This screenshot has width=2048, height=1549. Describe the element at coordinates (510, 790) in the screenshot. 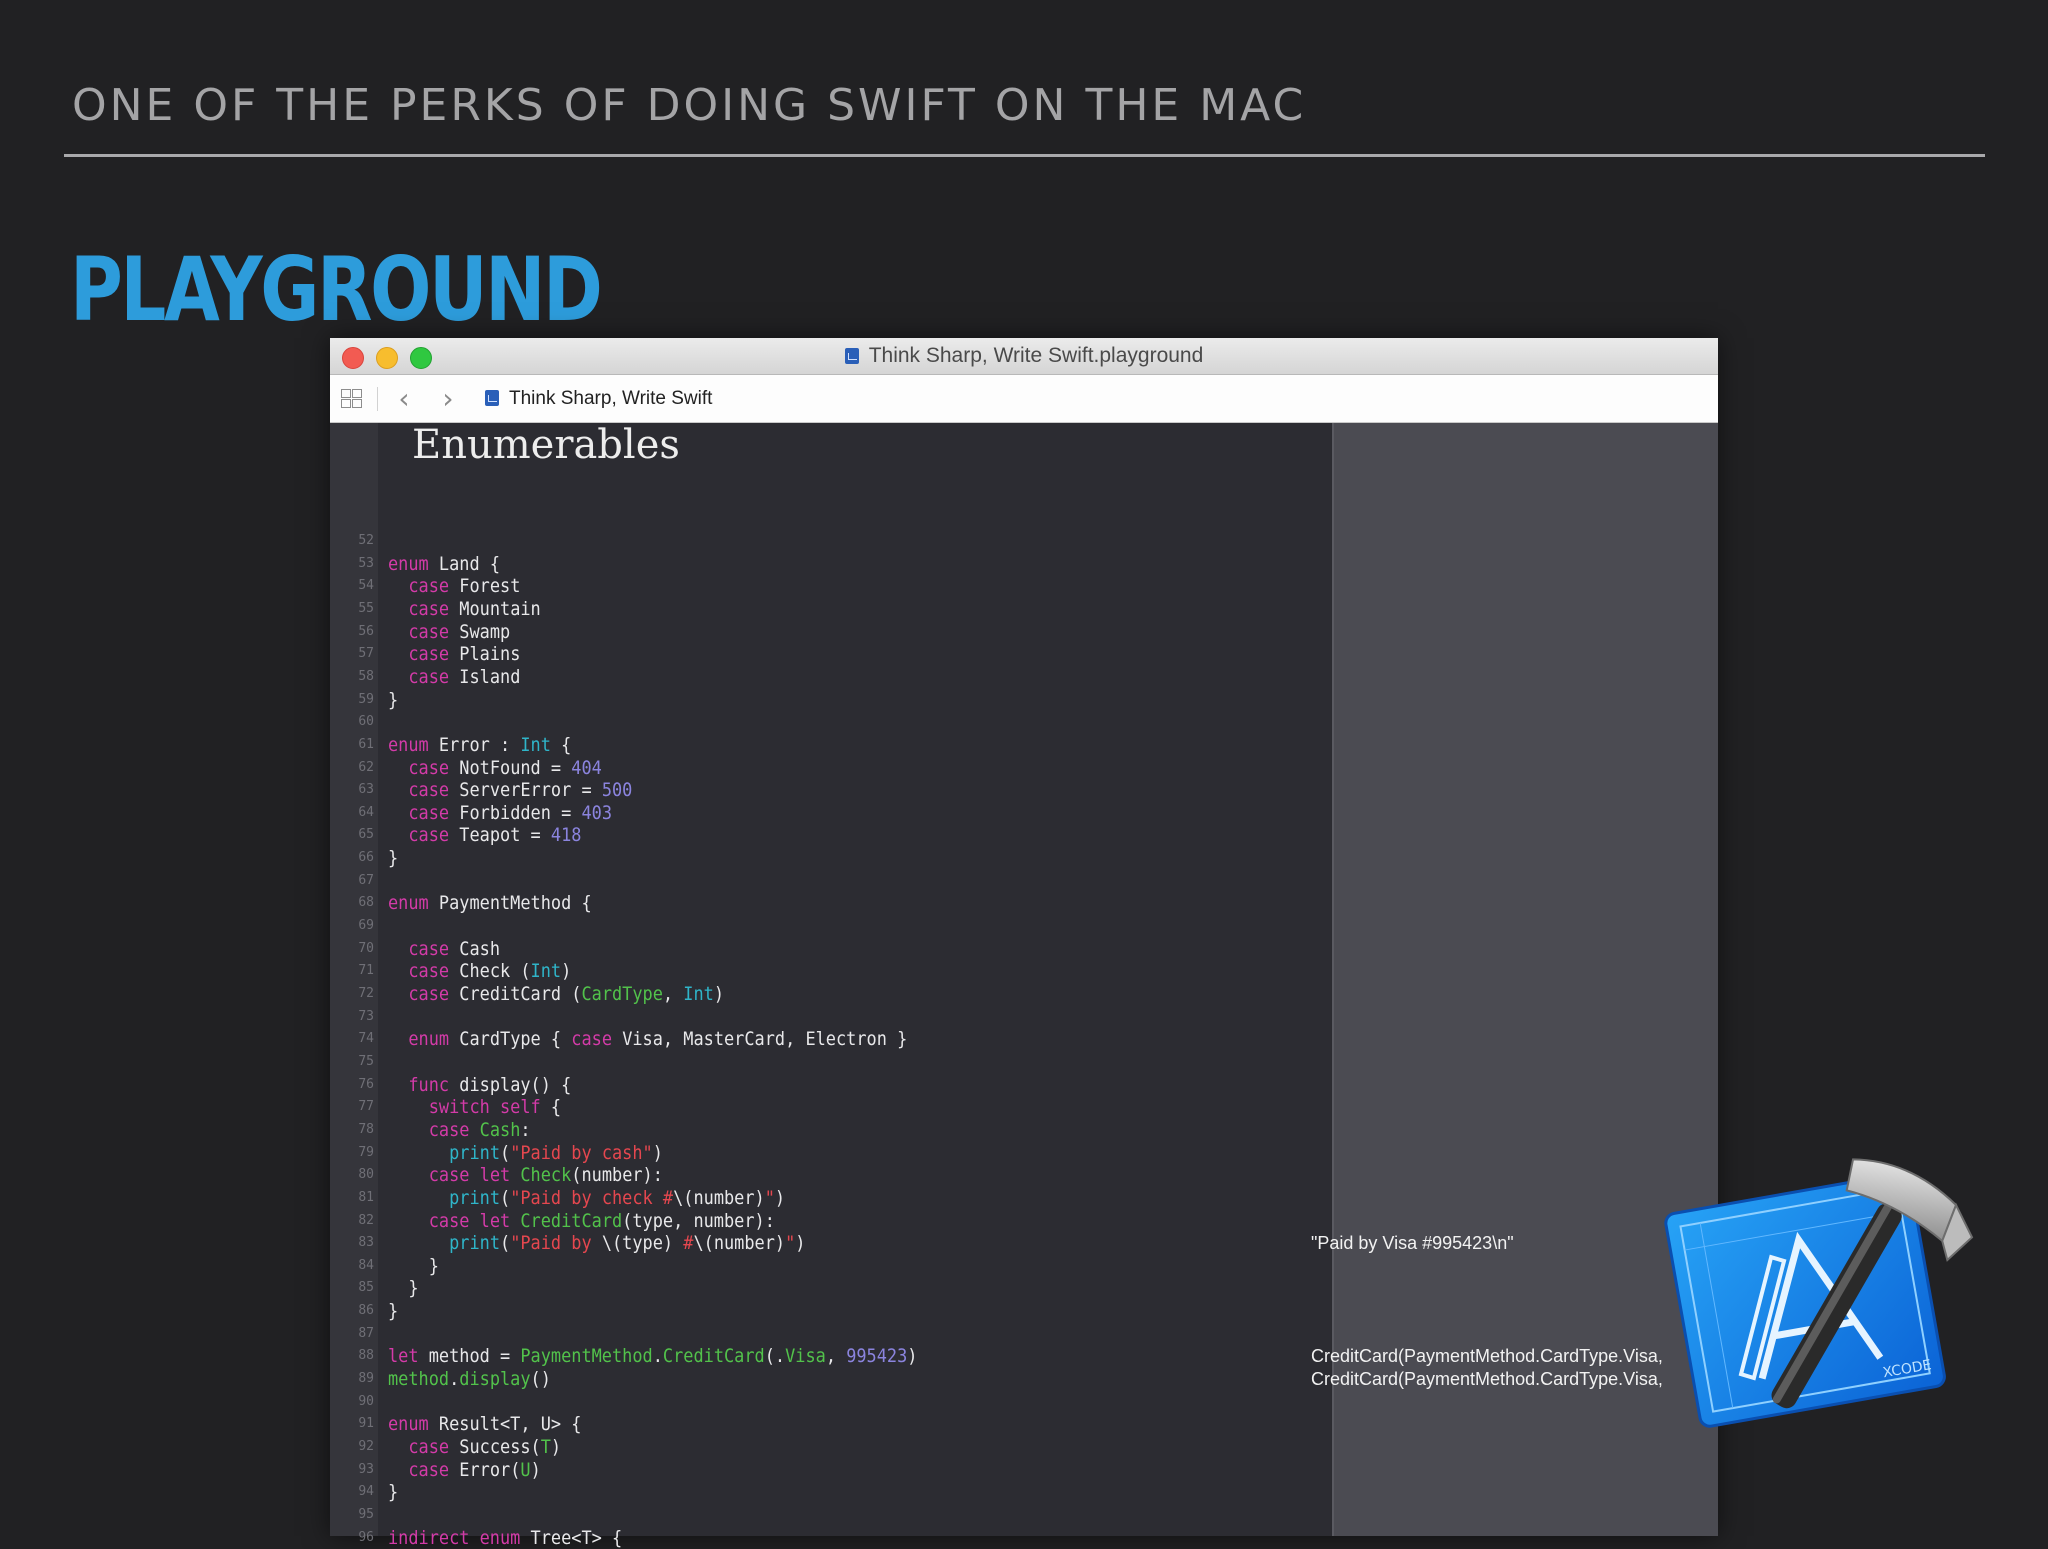

I see `code-line: case ServerError = 500` at that location.